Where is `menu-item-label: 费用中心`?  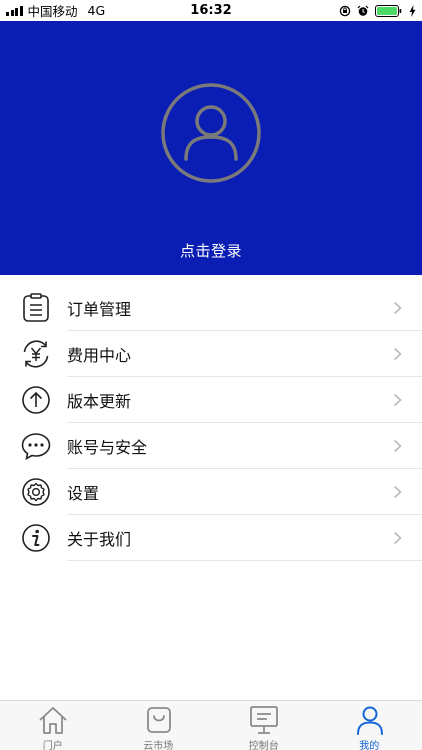
menu-item-label: 费用中心 is located at coordinates (99, 355).